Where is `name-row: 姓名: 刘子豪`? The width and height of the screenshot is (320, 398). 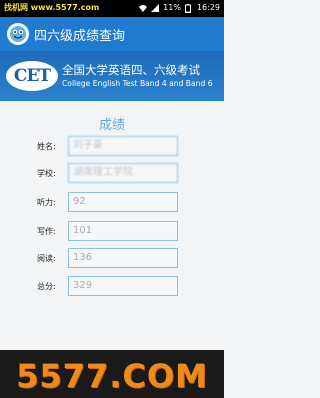
name-row: 姓名: 刘子豪 is located at coordinates (112, 147).